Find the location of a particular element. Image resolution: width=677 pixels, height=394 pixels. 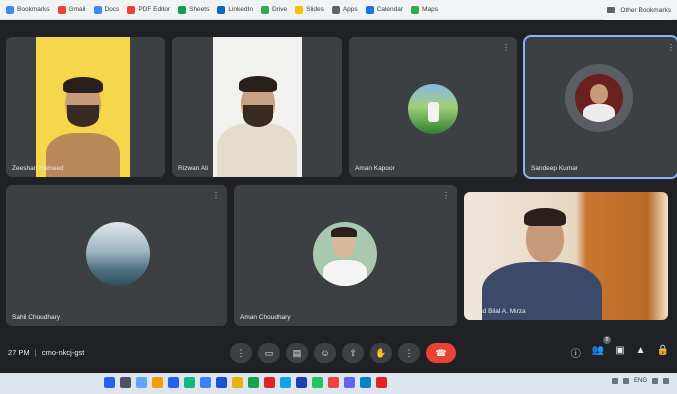

participant-tile: ⋮ Sahil Choudhary is located at coordinates (116, 255).